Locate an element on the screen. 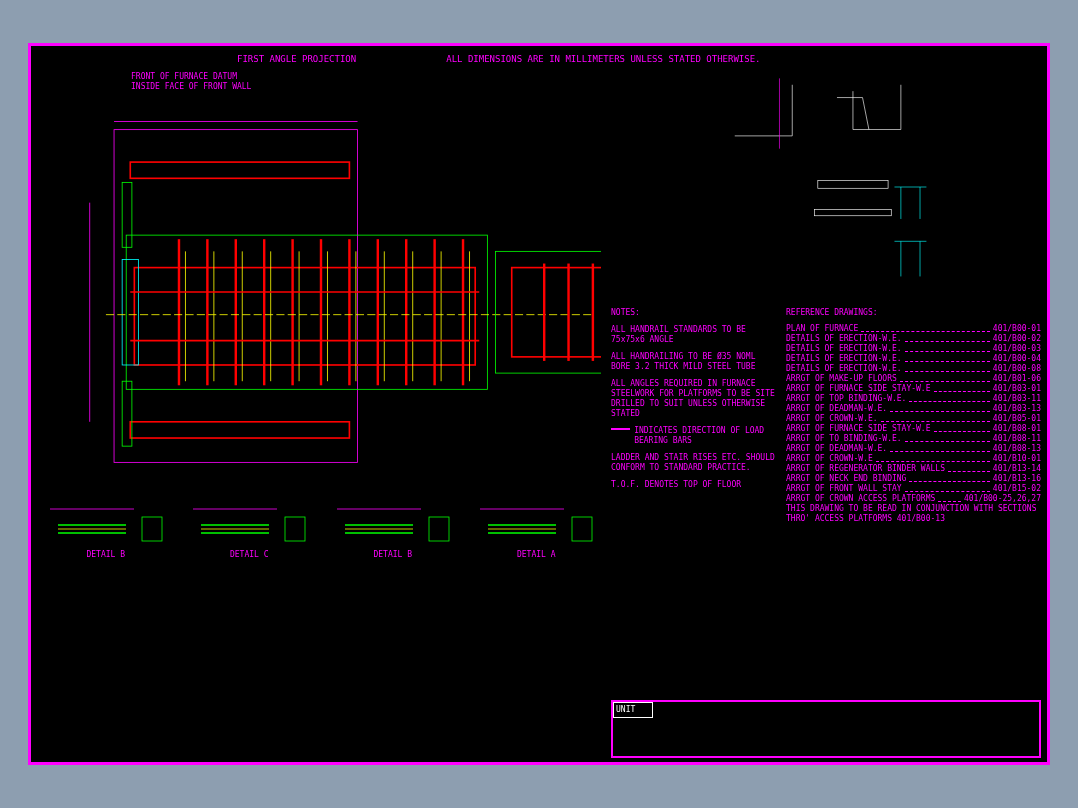 This screenshot has height=808, width=1078. note-text: ALL HANDRAILING TO BE Ø35 NOML BORE 3.2 THICK MILD STEEL TUBE is located at coordinates (684, 362).